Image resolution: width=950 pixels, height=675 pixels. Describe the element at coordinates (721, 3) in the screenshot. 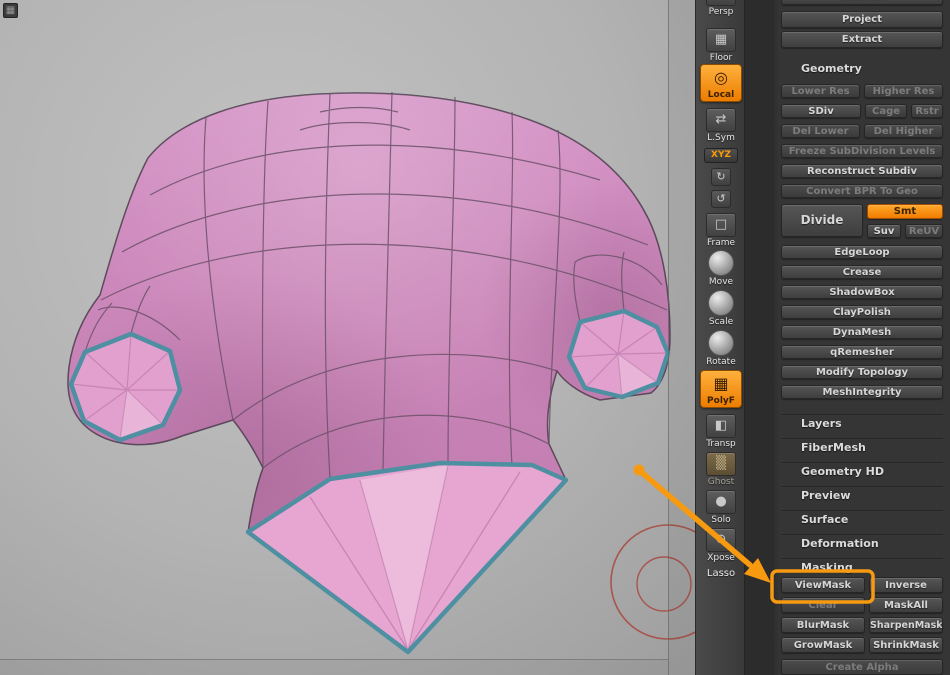

I see `persp-icon: △` at that location.